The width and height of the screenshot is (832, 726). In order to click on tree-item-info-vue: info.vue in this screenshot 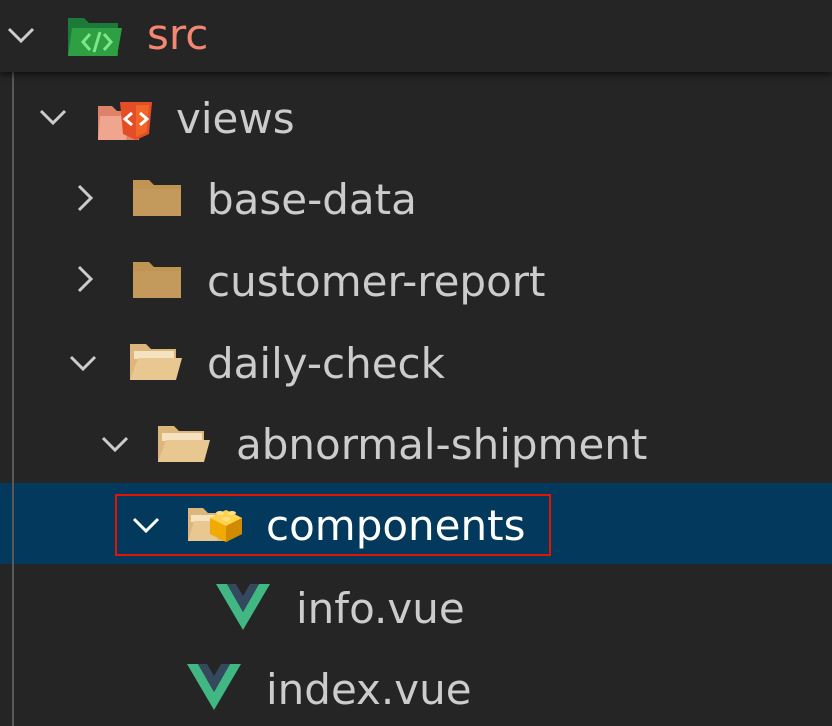, I will do `click(416, 604)`.